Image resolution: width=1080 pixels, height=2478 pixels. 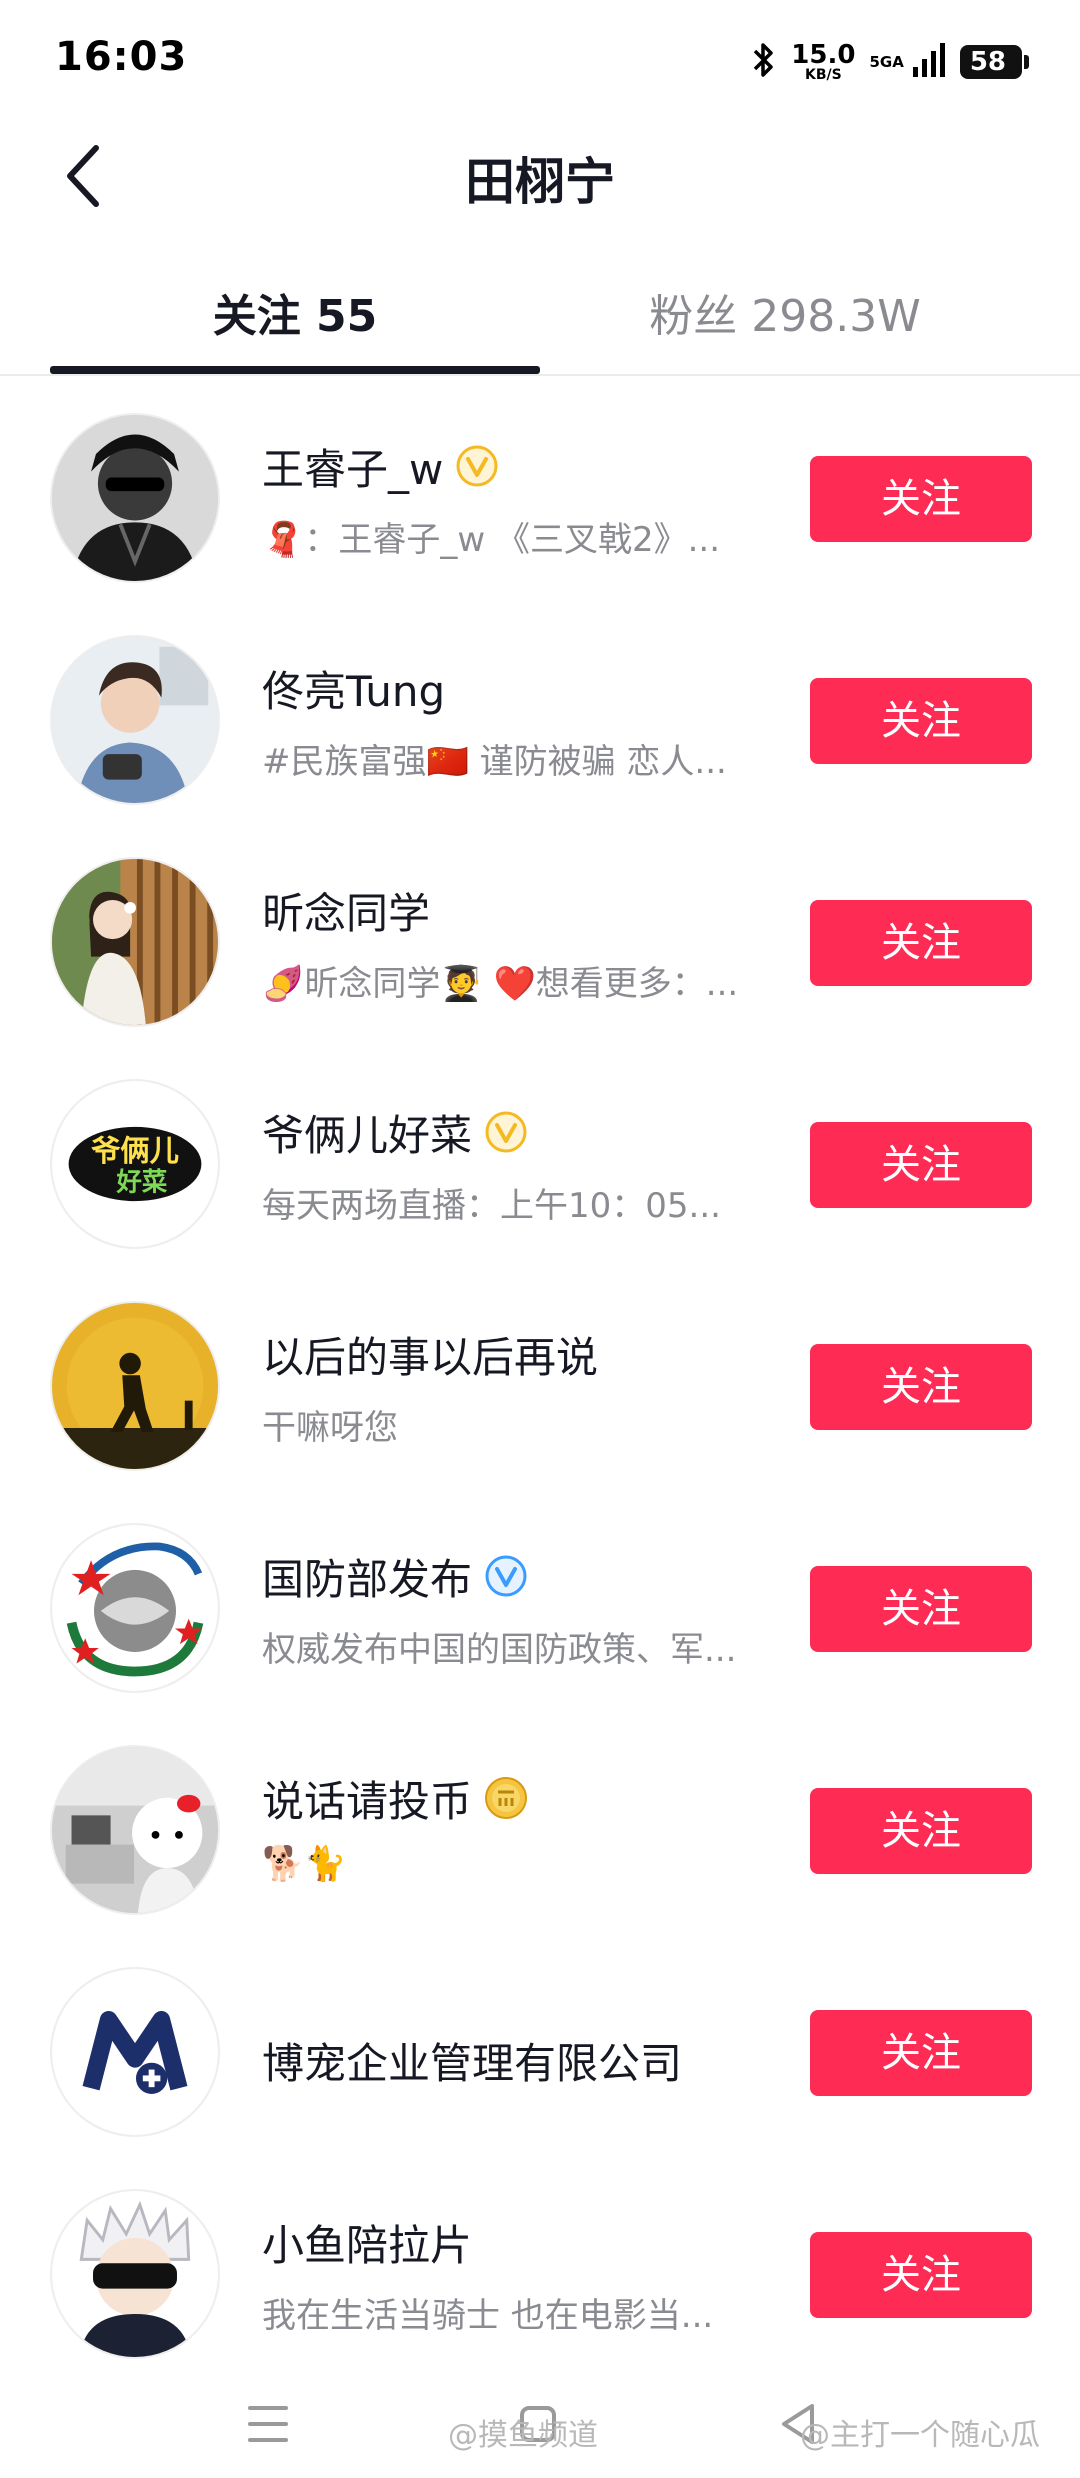 What do you see at coordinates (540, 1853) in the screenshot?
I see `list-item: 说话请投币 🐕🐈 关注` at bounding box center [540, 1853].